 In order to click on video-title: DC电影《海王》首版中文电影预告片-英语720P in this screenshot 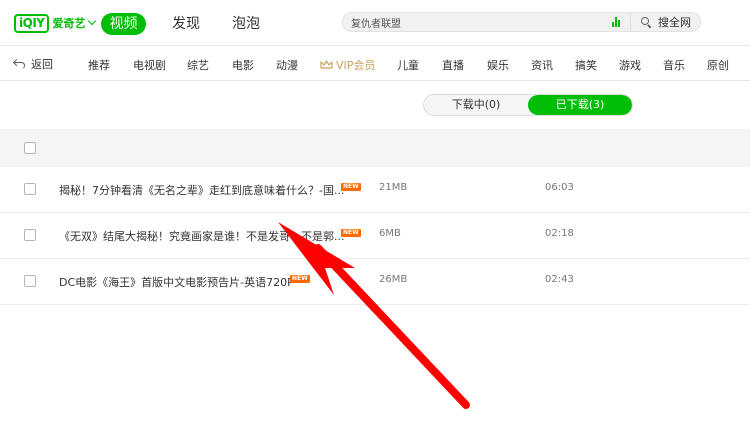, I will do `click(176, 282)`.